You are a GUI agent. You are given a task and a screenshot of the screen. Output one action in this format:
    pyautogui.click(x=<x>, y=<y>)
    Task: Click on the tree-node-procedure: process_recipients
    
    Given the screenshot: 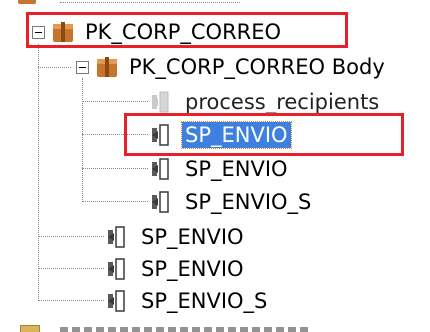 What is the action you would take?
    pyautogui.click(x=265, y=102)
    